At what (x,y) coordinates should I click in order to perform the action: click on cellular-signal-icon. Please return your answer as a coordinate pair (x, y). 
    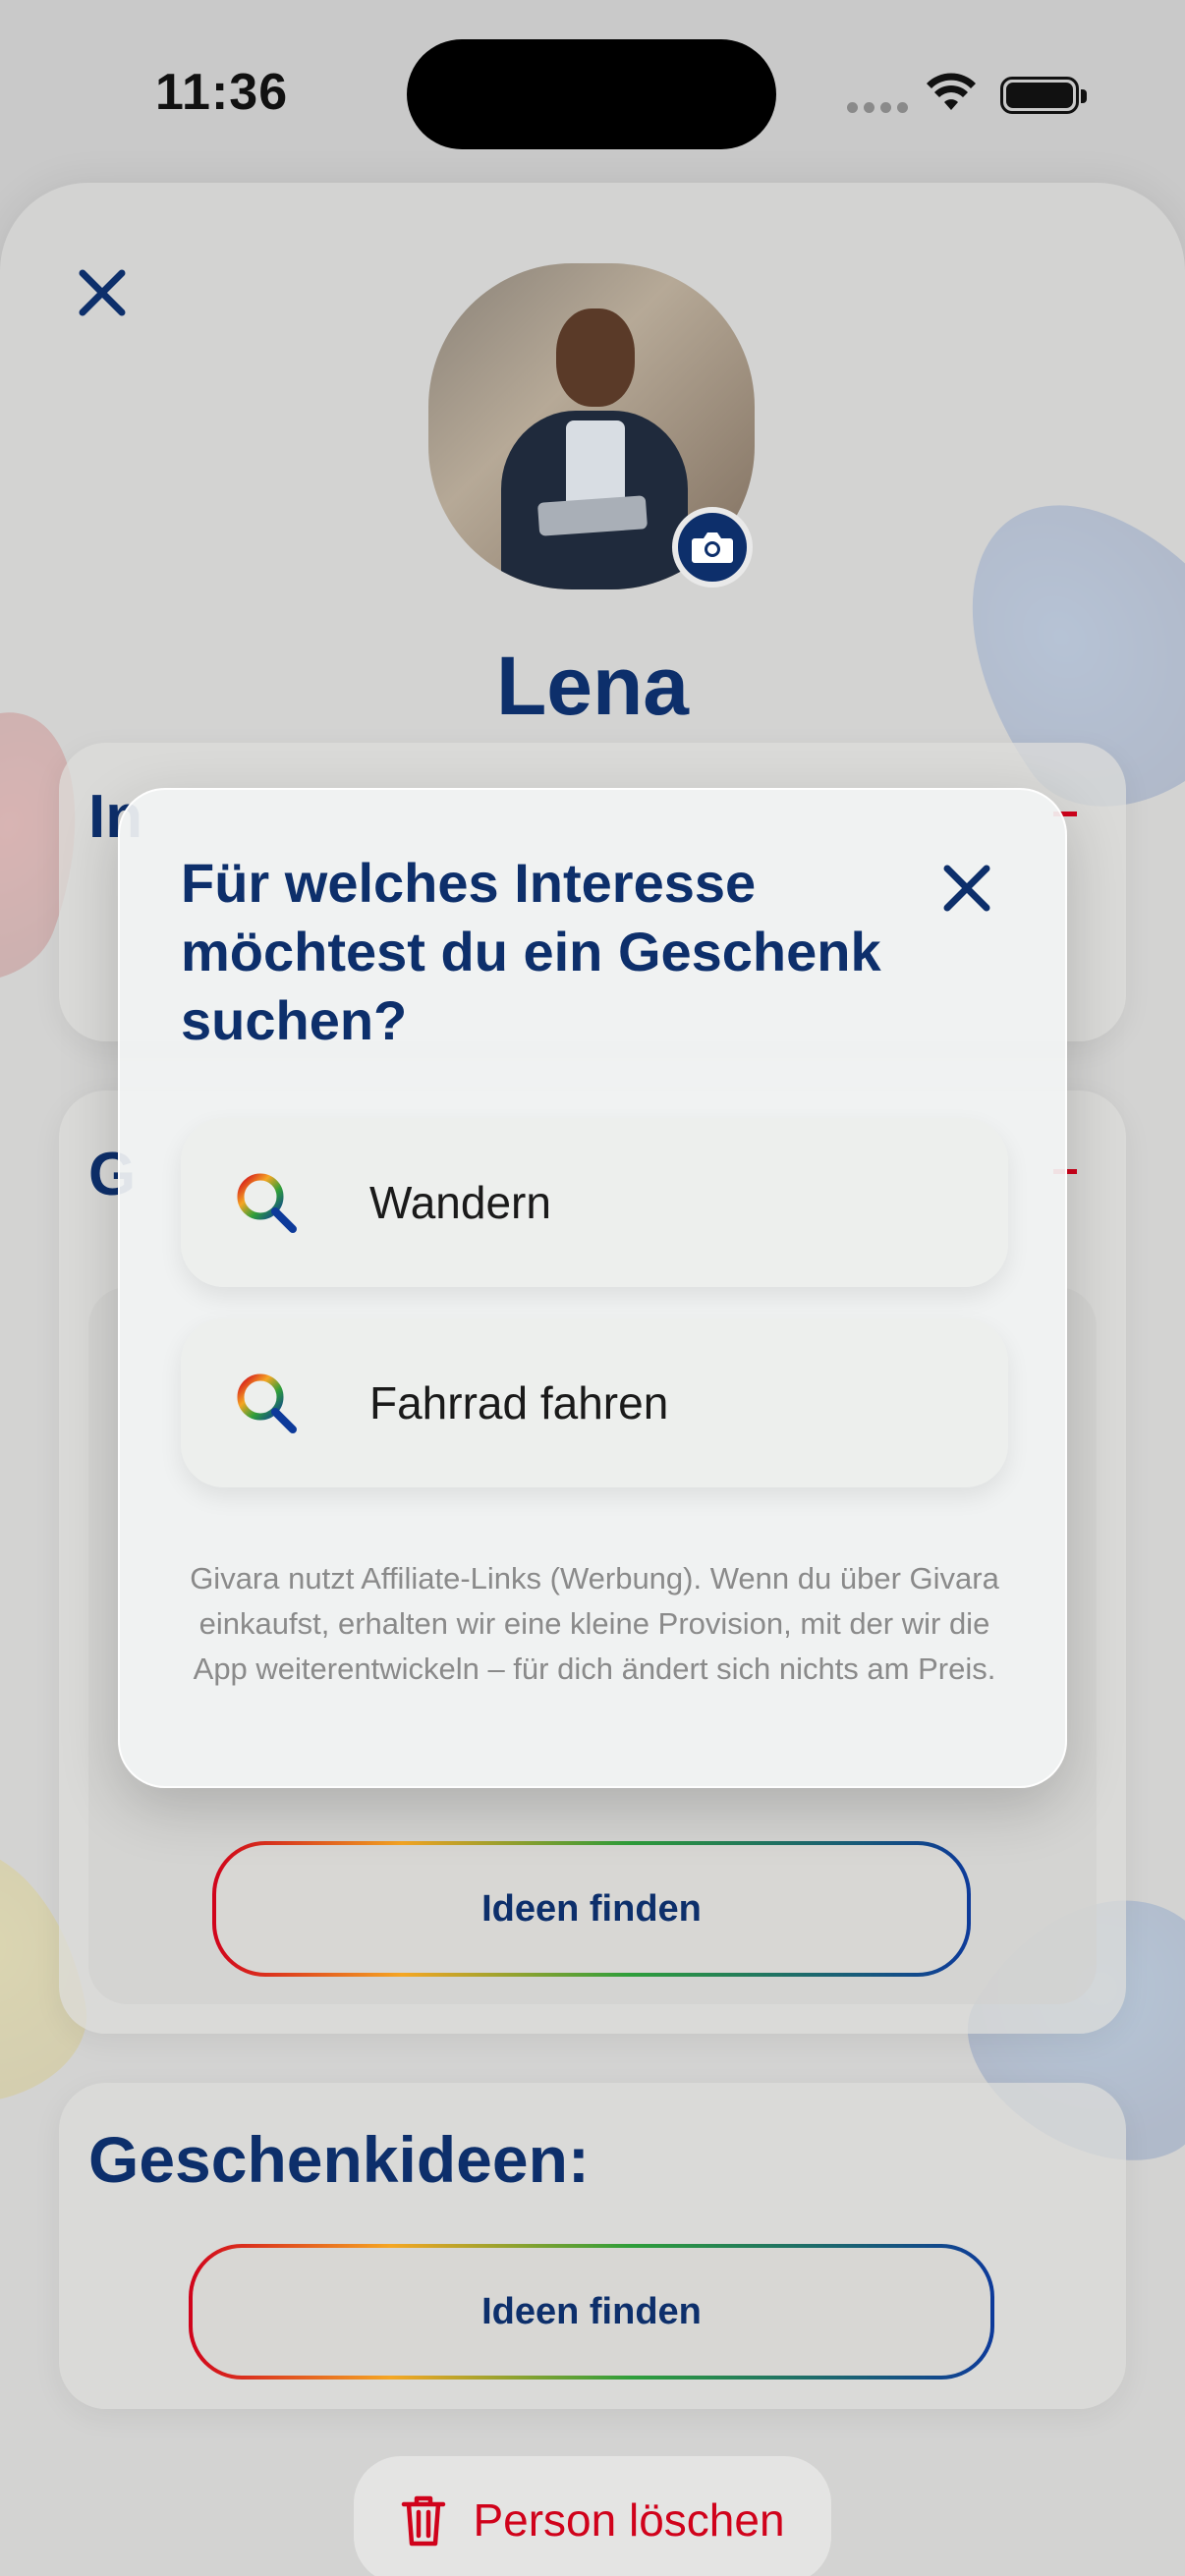
    Looking at the image, I should click on (878, 109).